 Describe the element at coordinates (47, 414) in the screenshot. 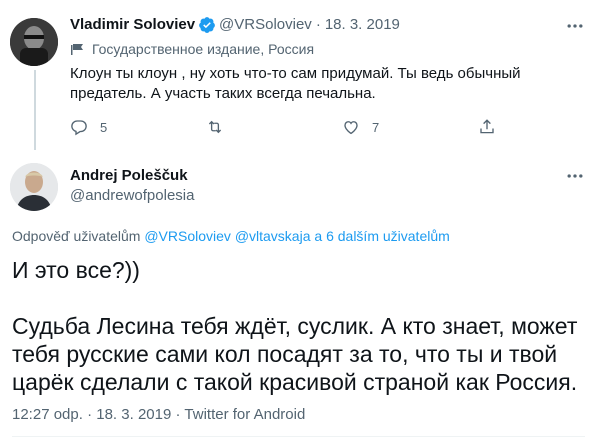

I see `tweet-time: 12:27 odp.` at that location.